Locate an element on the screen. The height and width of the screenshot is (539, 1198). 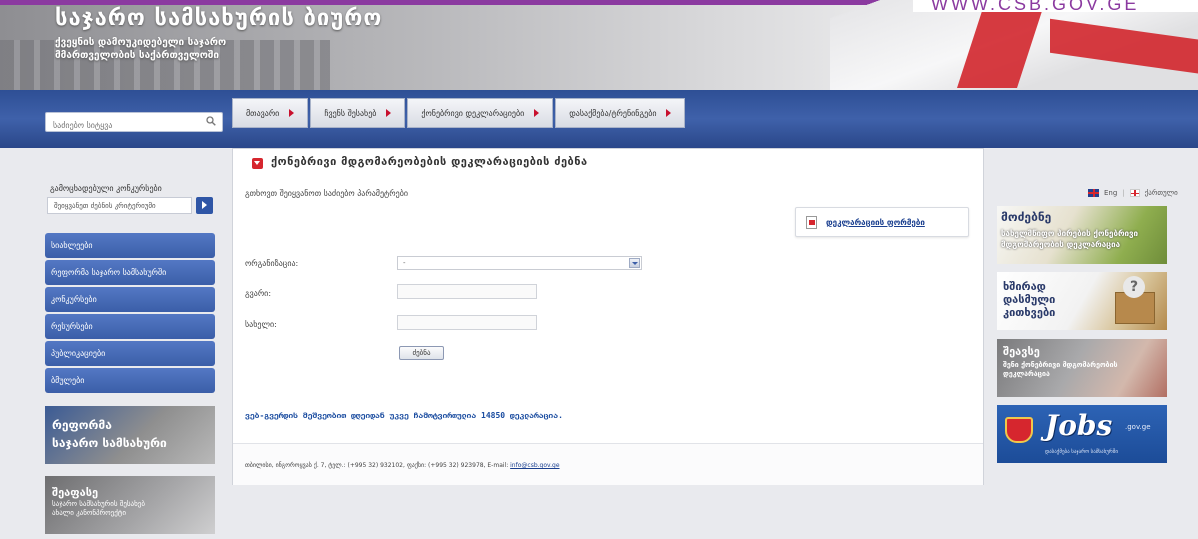
search-input is located at coordinates (121, 125).